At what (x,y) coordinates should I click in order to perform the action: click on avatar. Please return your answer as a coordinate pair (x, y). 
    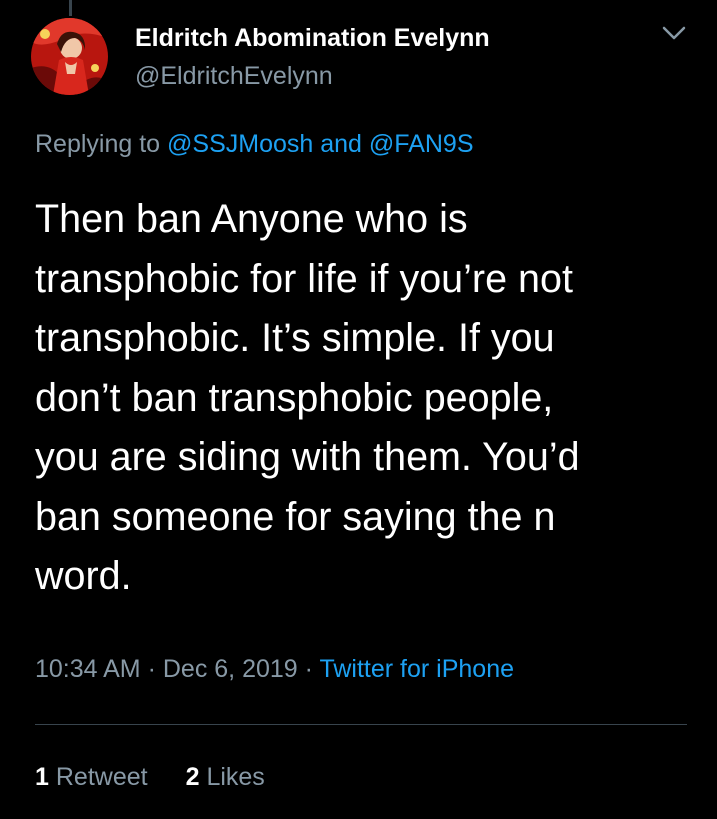
    Looking at the image, I should click on (69, 56).